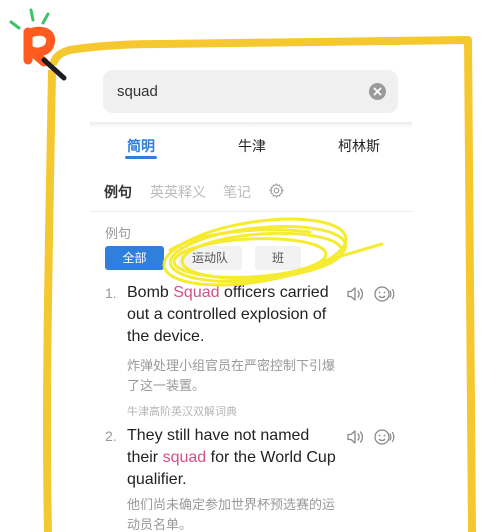 The width and height of the screenshot is (500, 532). I want to click on tab-examples: 例句, so click(118, 192).